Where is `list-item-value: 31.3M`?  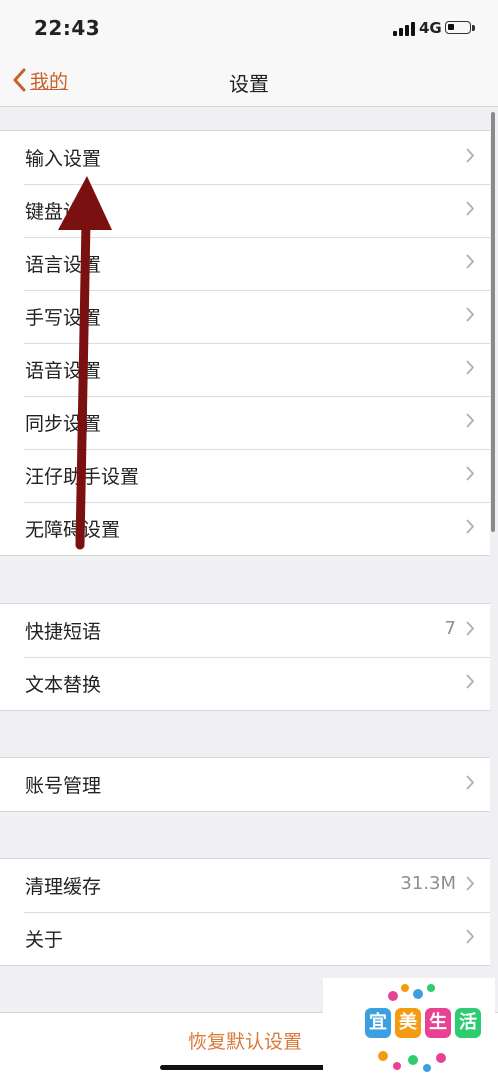
list-item-value: 31.3M is located at coordinates (428, 883).